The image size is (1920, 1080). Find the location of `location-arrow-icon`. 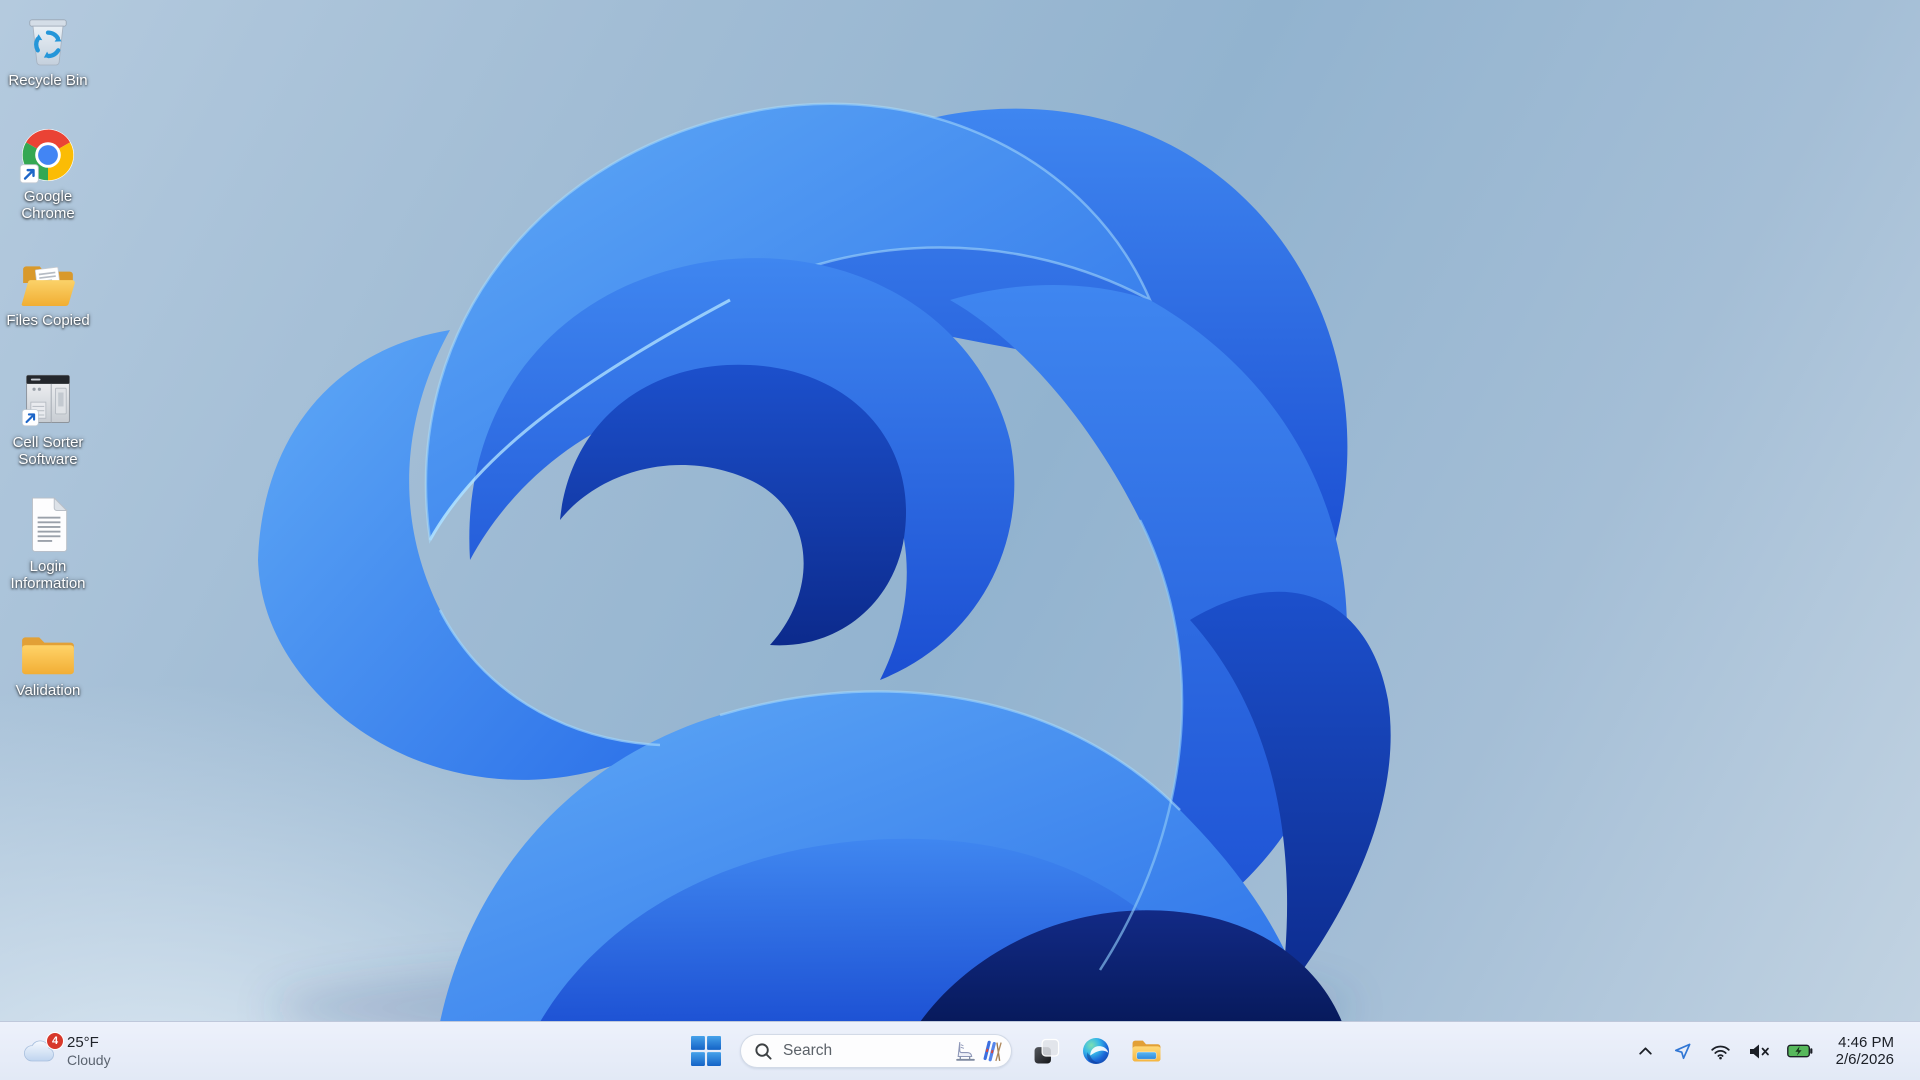

location-arrow-icon is located at coordinates (1682, 1051).